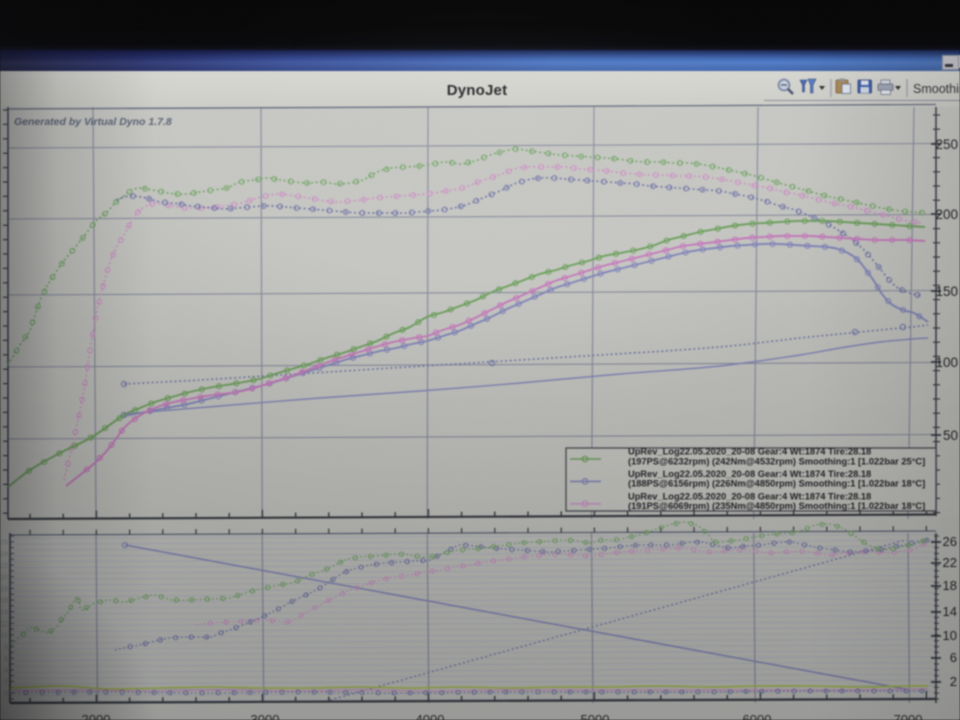 The height and width of the screenshot is (720, 960). Describe the element at coordinates (757, 716) in the screenshot. I see `svg-text: 6000` at that location.